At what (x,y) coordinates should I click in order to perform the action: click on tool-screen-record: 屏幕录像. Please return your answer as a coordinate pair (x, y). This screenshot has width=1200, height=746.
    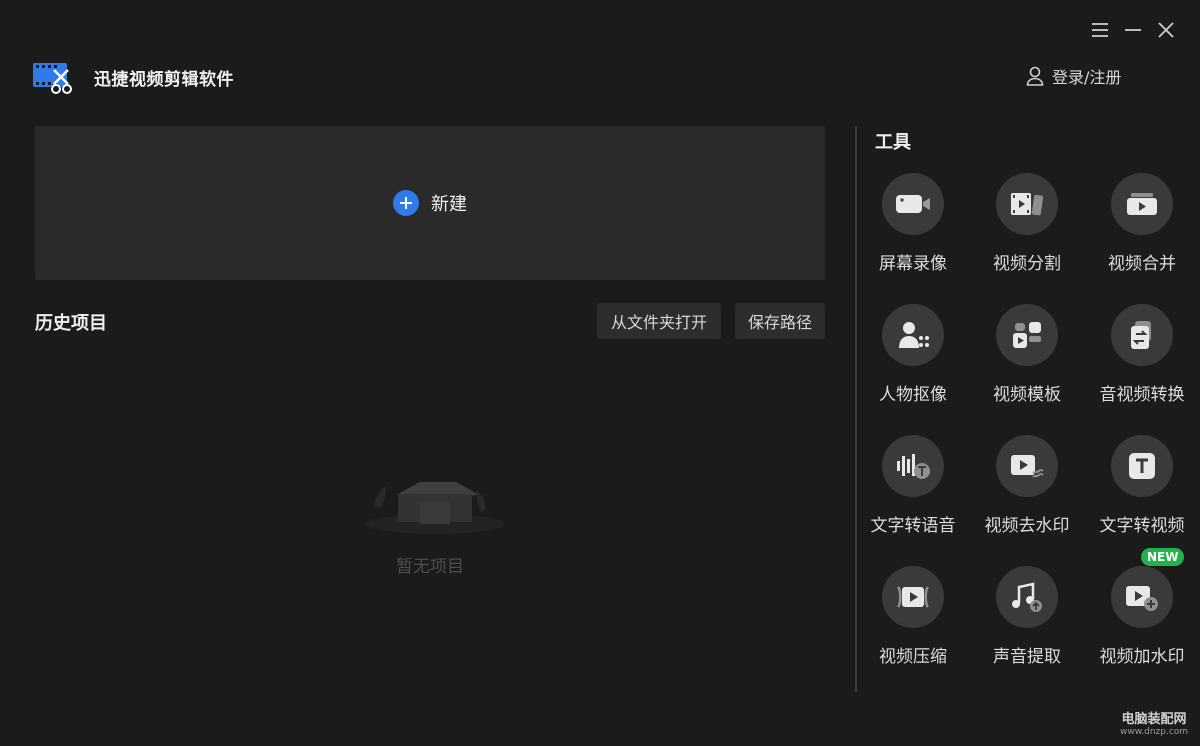
    Looking at the image, I should click on (913, 223).